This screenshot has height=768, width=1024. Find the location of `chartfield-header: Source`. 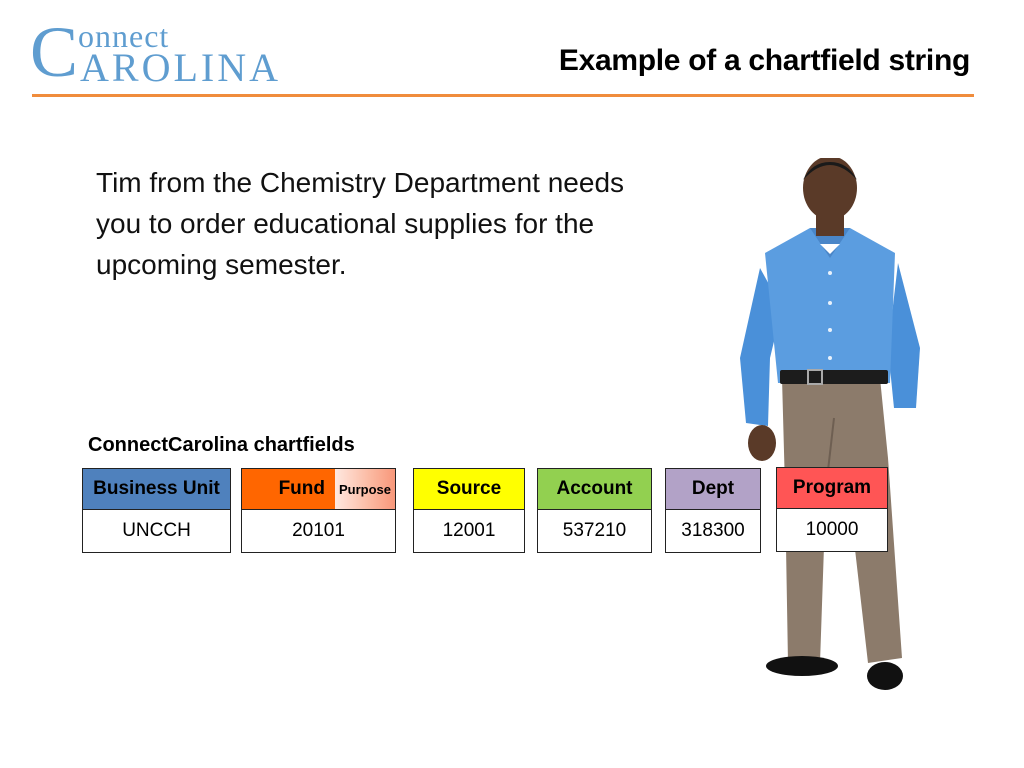

chartfield-header: Source is located at coordinates (469, 489).